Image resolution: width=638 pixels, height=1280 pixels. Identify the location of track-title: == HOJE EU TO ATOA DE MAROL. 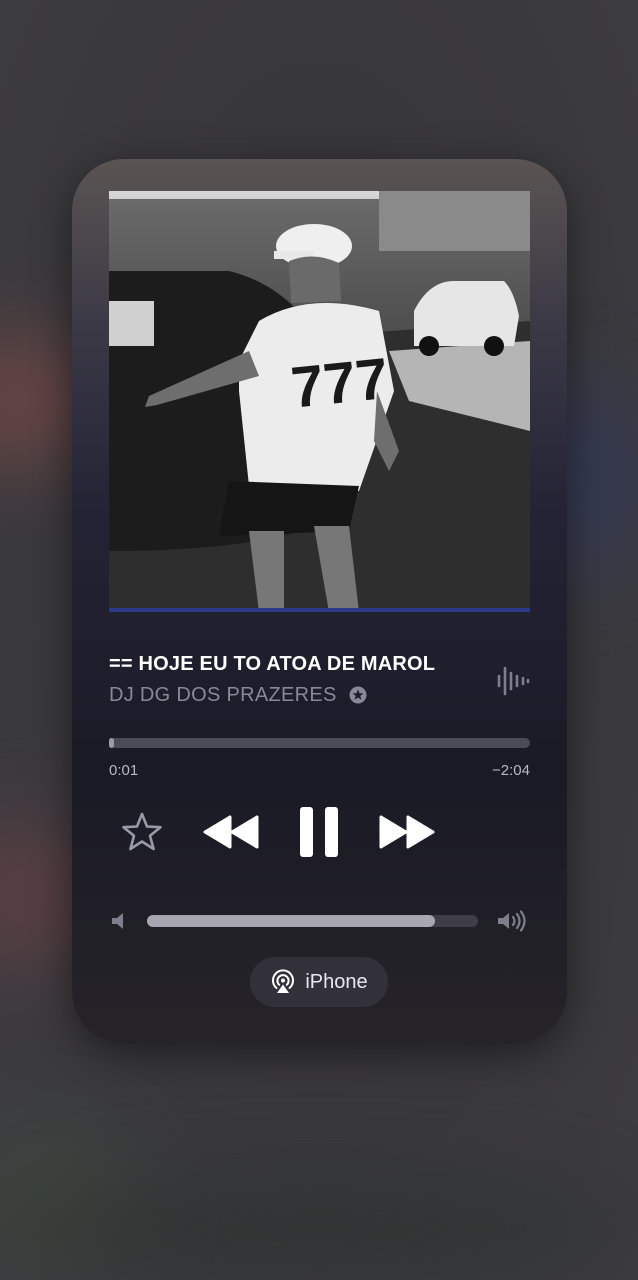
(272, 664).